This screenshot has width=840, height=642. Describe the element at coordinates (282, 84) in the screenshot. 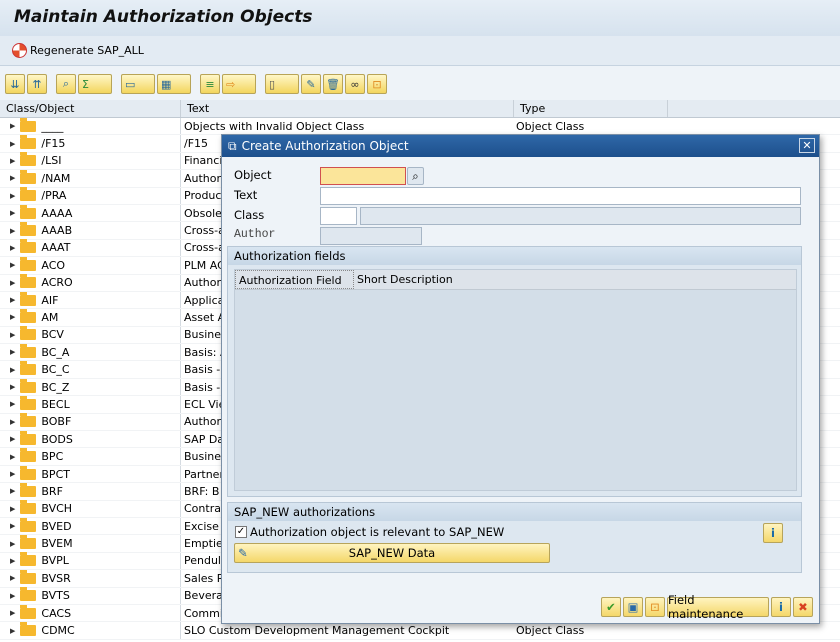

I see `new-document-icon: ▯` at that location.